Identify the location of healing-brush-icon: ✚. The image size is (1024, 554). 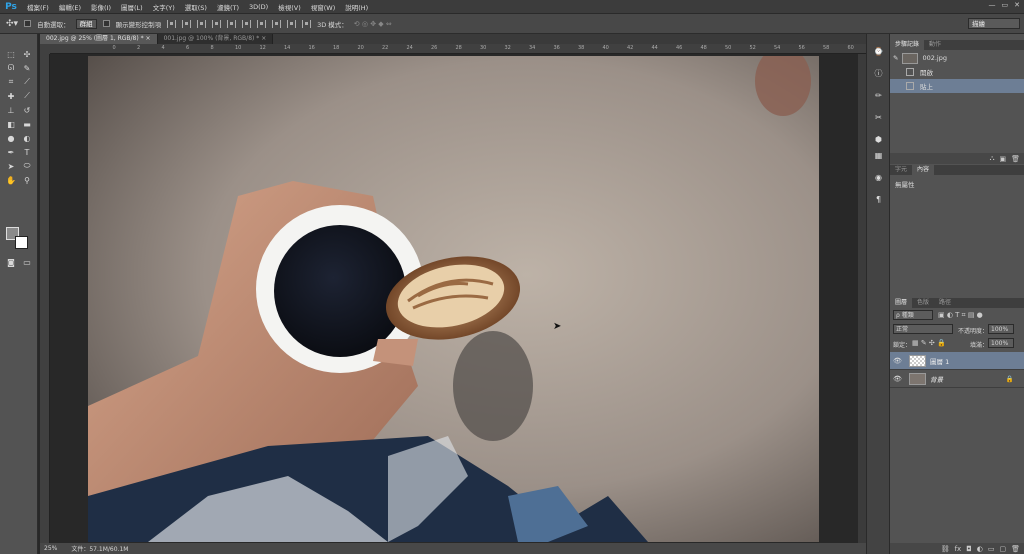
(11, 96).